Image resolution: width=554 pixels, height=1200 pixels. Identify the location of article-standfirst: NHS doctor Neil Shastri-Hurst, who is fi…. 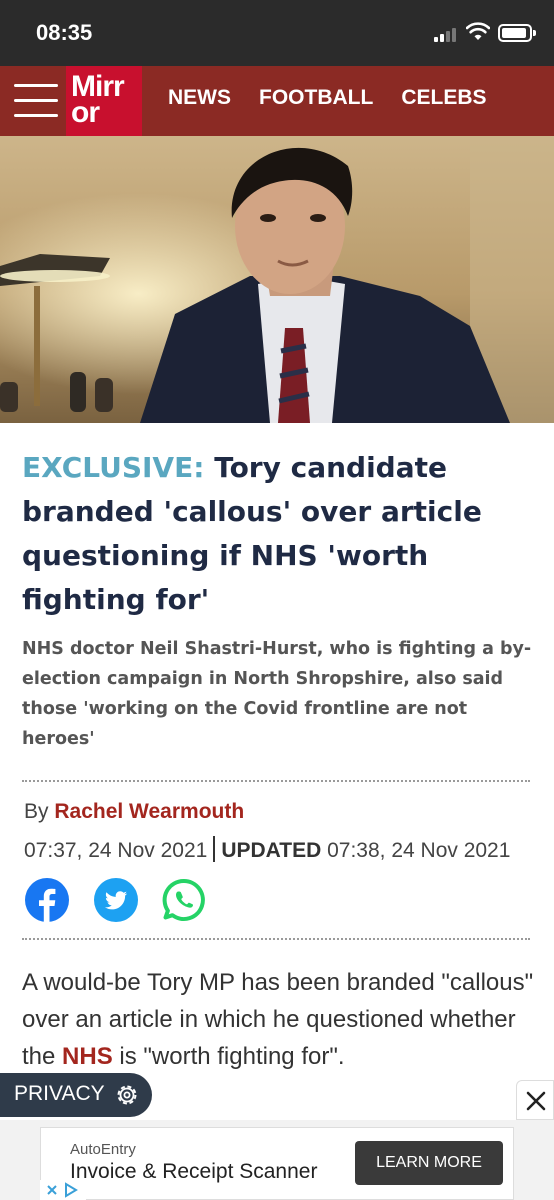
(277, 694).